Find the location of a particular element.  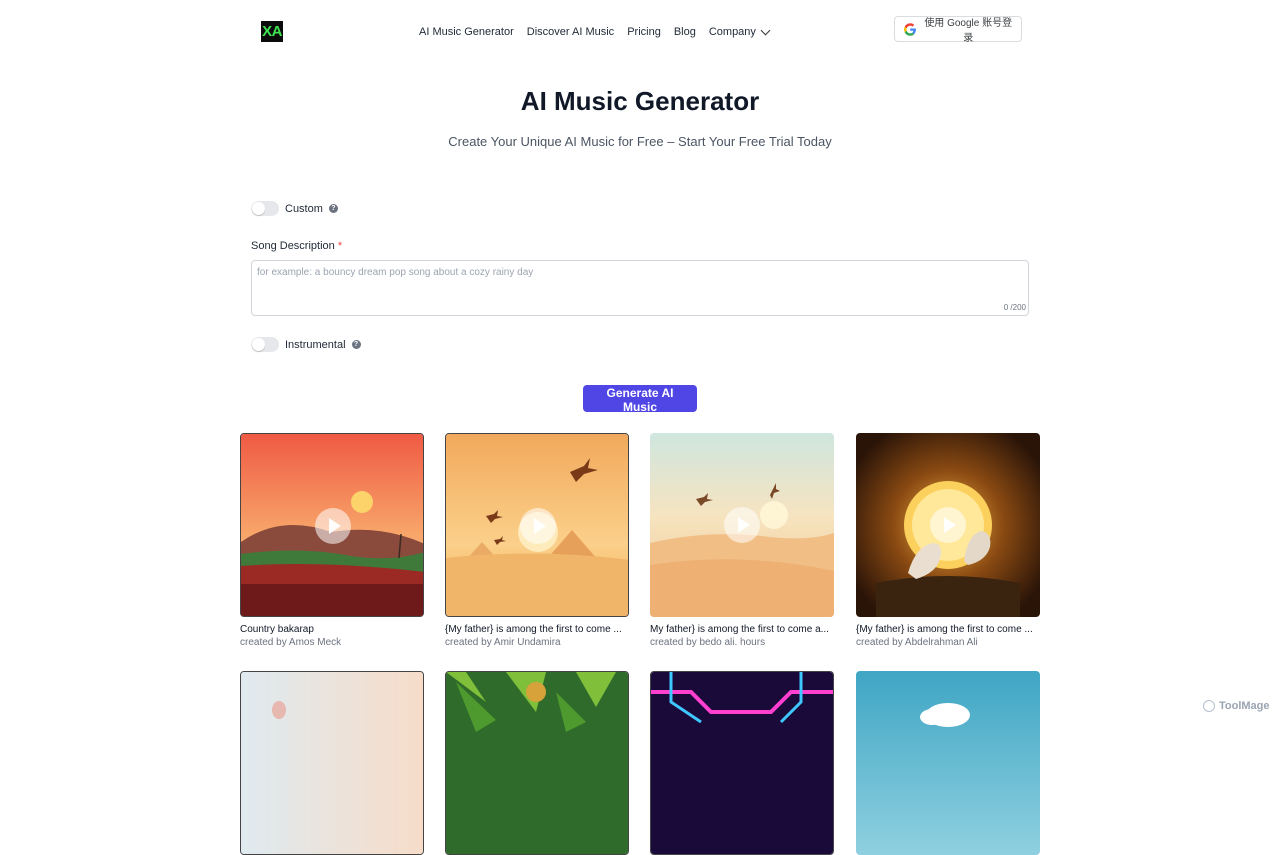

song-author: created by bedo ali. hours is located at coordinates (708, 642).